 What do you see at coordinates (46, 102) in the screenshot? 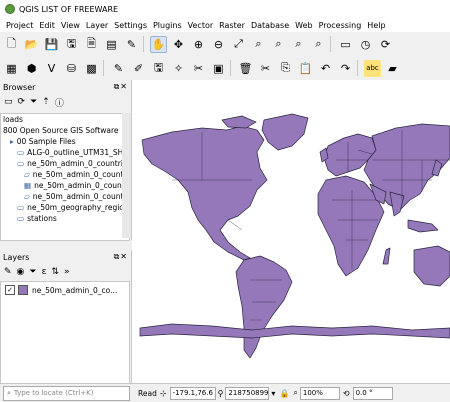
I see `collapse-all-icon: ⇡` at bounding box center [46, 102].